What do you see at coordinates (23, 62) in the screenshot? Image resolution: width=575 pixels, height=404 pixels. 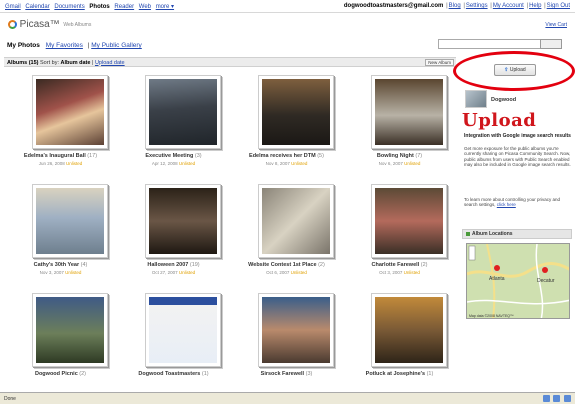 I see `albums-count: Albums (15)` at bounding box center [23, 62].